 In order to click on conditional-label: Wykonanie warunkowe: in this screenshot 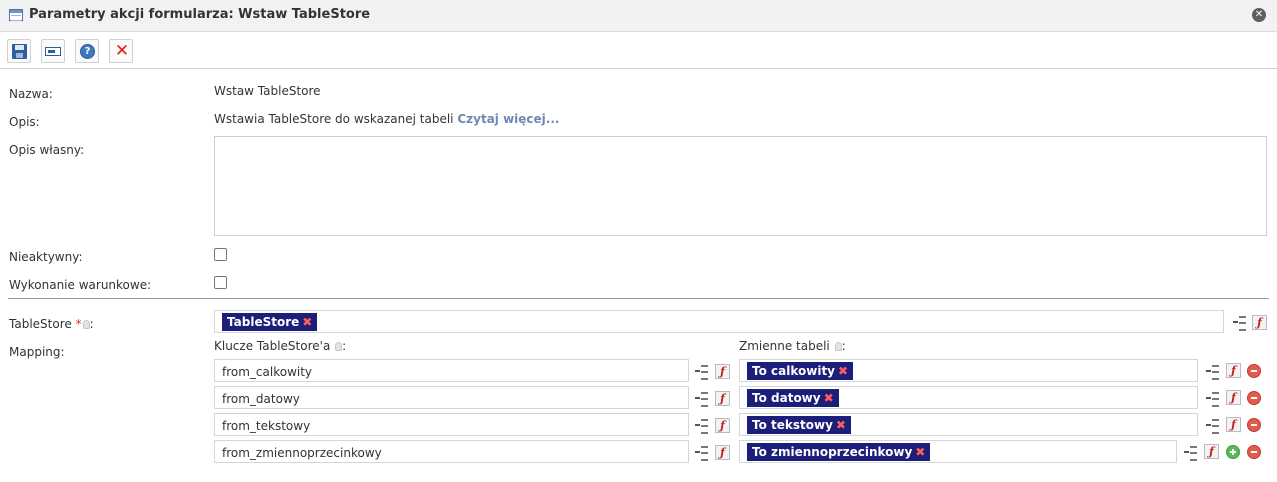, I will do `click(80, 285)`.